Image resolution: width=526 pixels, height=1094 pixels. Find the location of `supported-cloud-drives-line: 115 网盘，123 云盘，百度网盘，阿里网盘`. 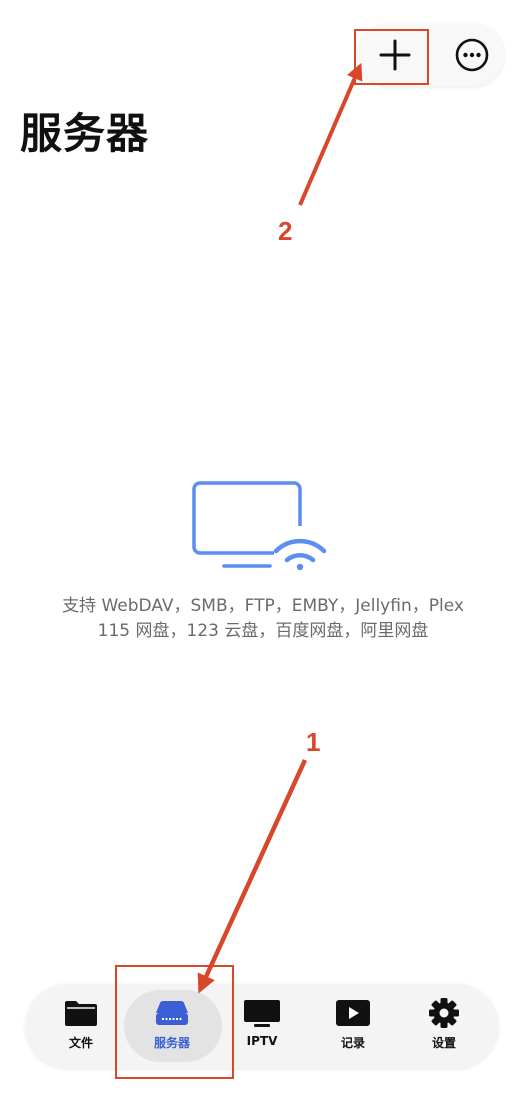

supported-cloud-drives-line: 115 网盘，123 云盘，百度网盘，阿里网盘 is located at coordinates (263, 631).